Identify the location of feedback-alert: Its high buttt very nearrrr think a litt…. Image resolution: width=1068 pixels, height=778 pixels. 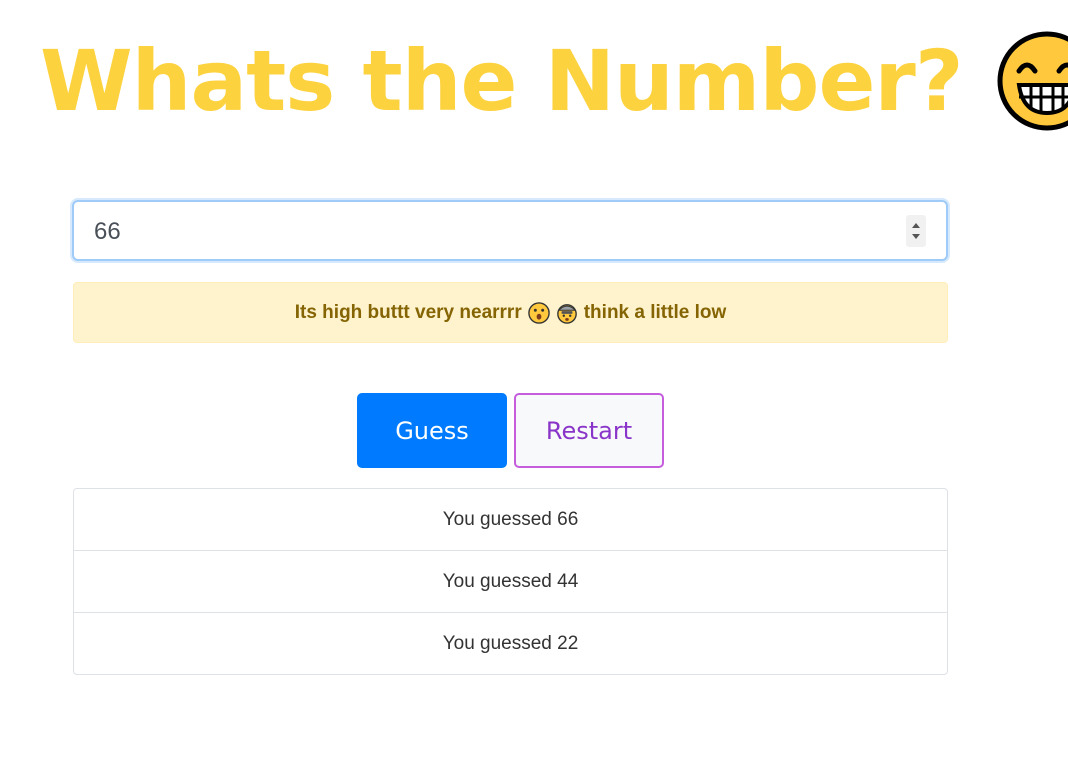
(510, 312).